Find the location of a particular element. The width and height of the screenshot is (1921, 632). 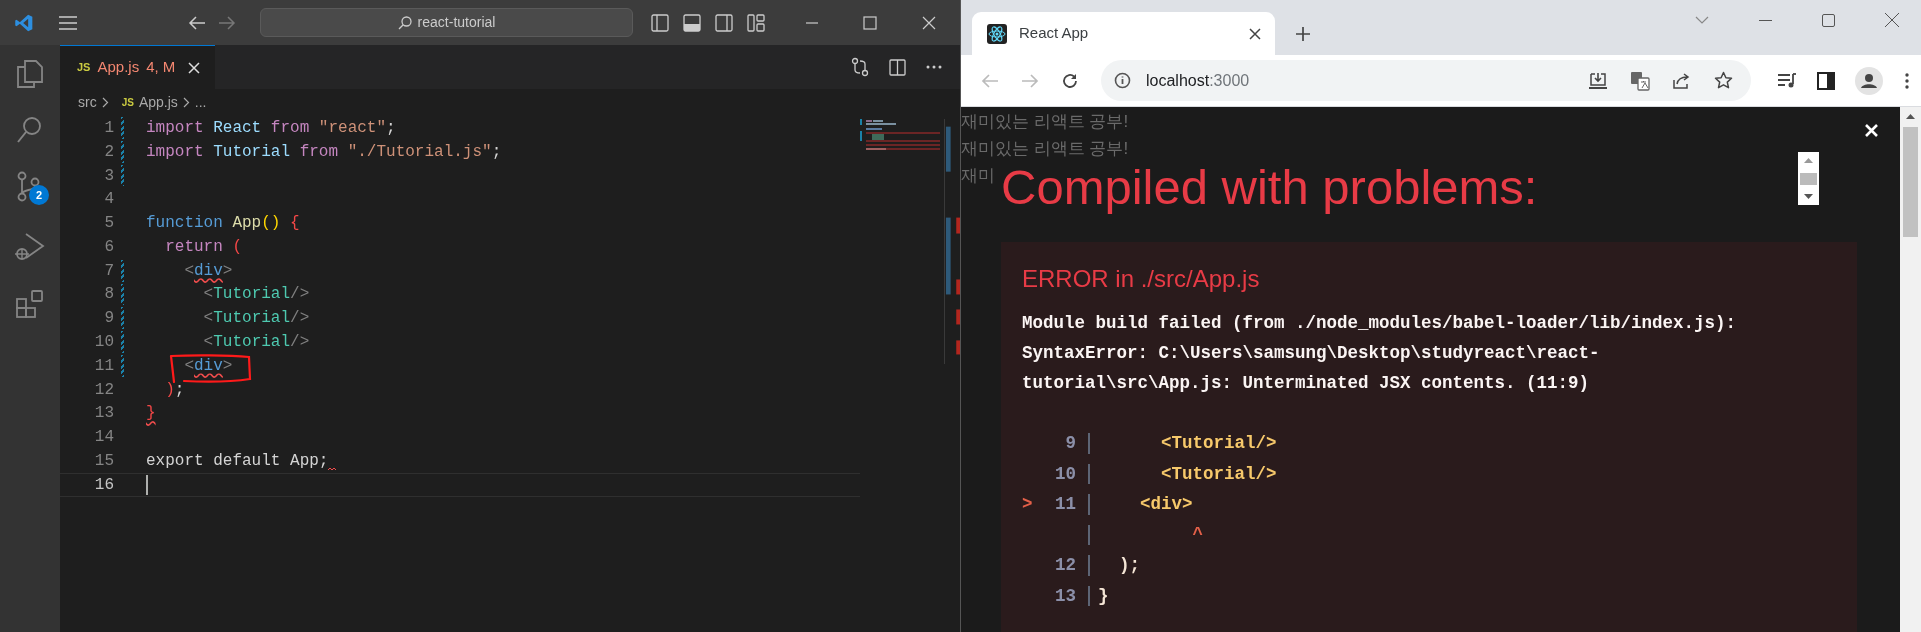

install-icon is located at coordinates (1598, 80).